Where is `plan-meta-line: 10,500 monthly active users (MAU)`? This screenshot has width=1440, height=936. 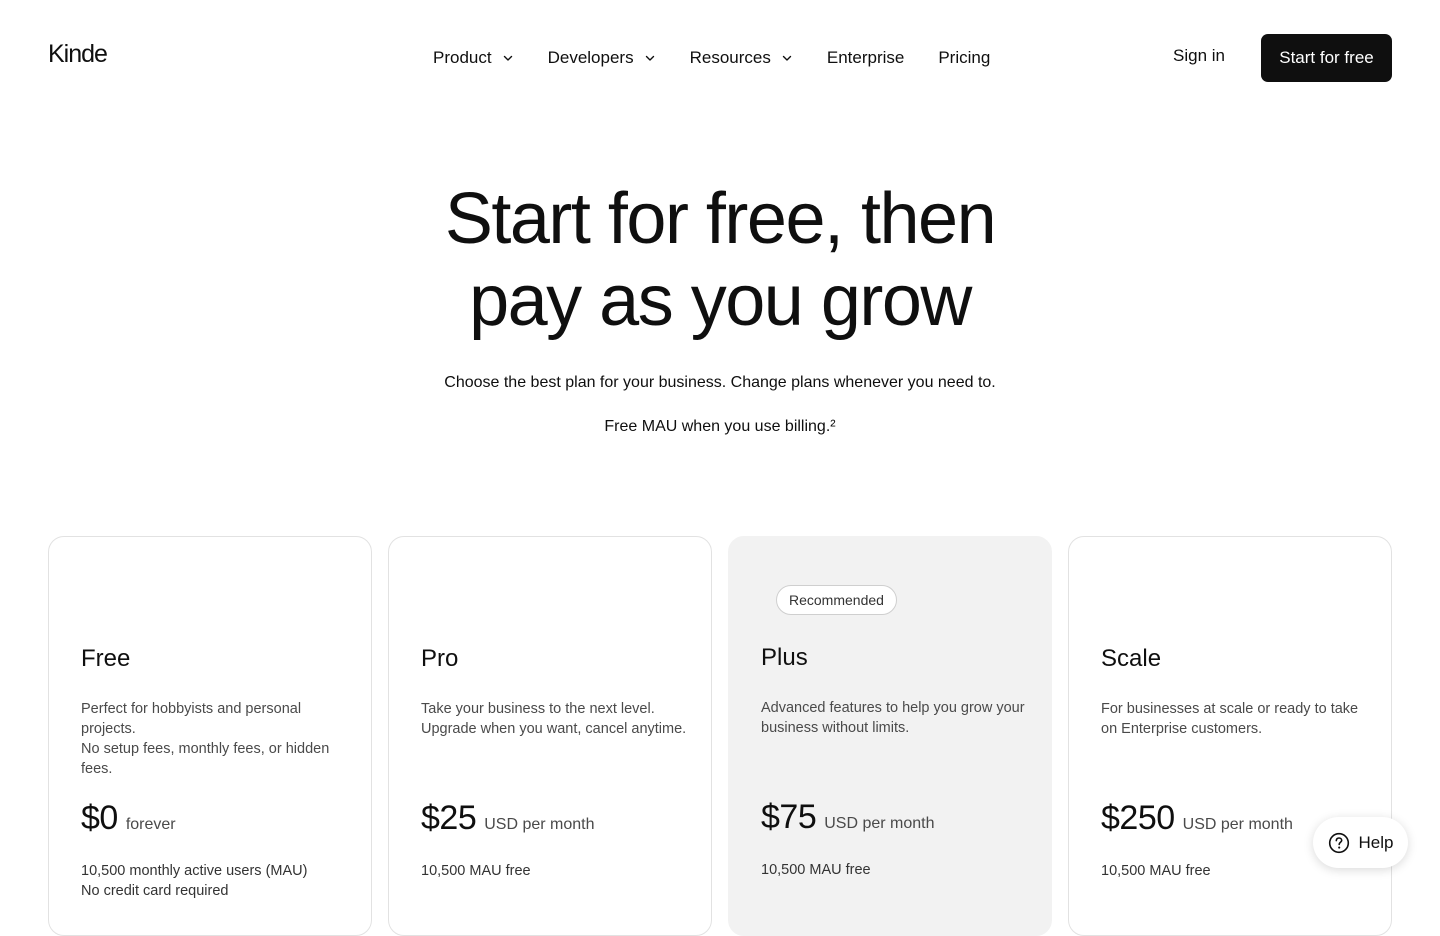 plan-meta-line: 10,500 monthly active users (MAU) is located at coordinates (194, 871).